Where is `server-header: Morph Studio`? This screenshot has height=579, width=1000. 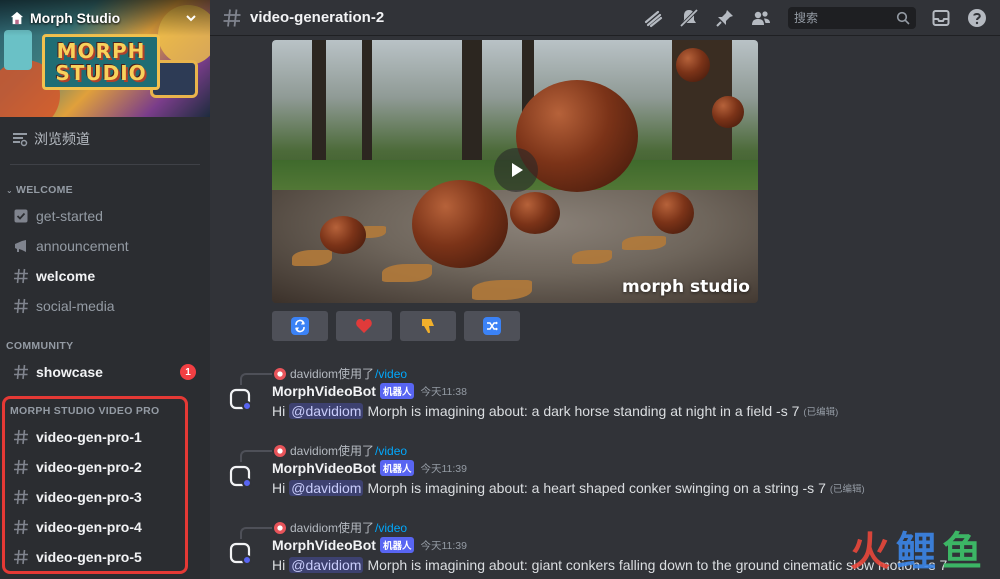 server-header: Morph Studio is located at coordinates (105, 18).